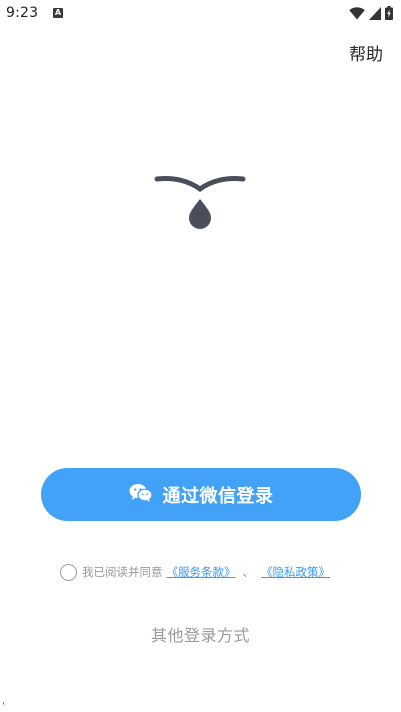 This screenshot has height=712, width=401. I want to click on wechat-login-button: 通过微信登录, so click(201, 494).